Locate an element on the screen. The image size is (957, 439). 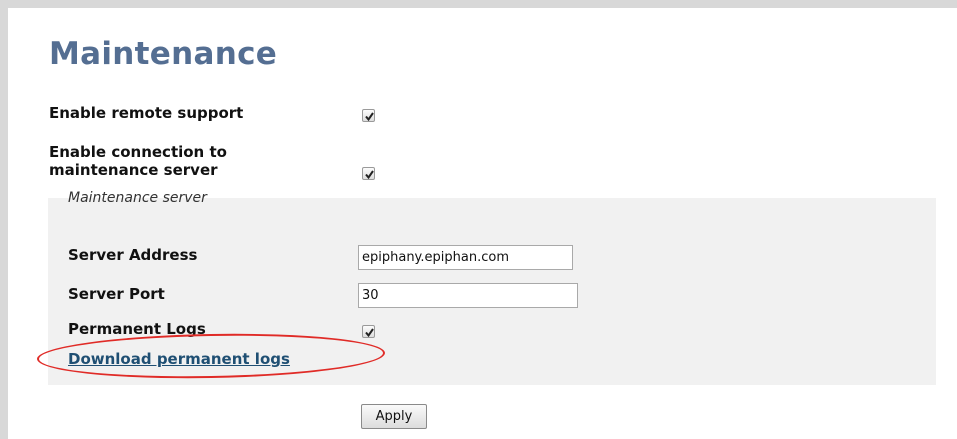
maintenance-connection-label: Enable connection to maintenance server is located at coordinates (138, 161).